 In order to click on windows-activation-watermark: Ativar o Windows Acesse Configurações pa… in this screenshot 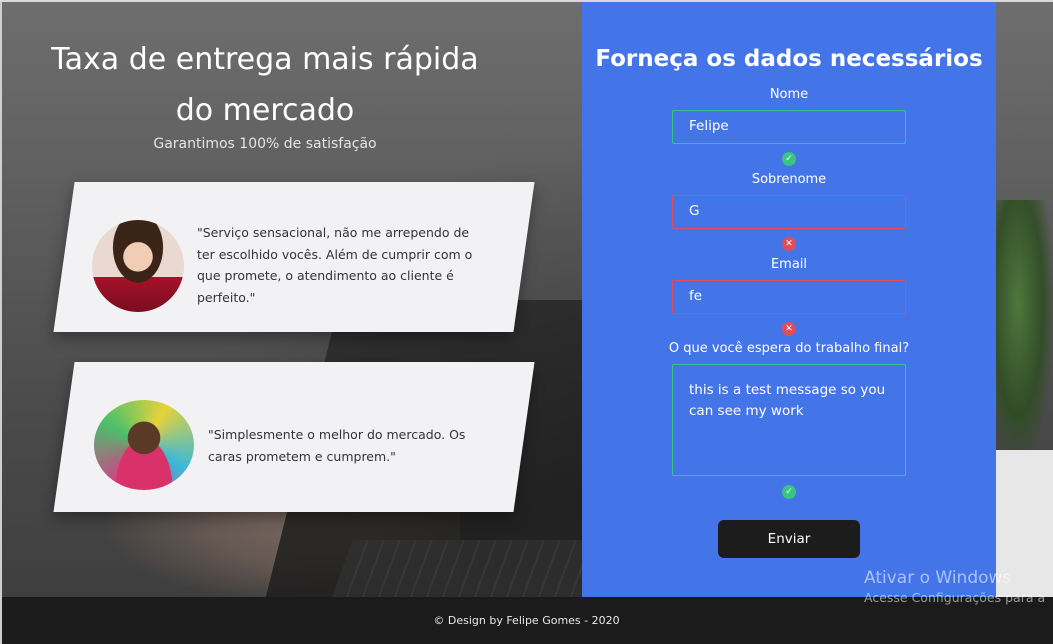, I will do `click(954, 586)`.